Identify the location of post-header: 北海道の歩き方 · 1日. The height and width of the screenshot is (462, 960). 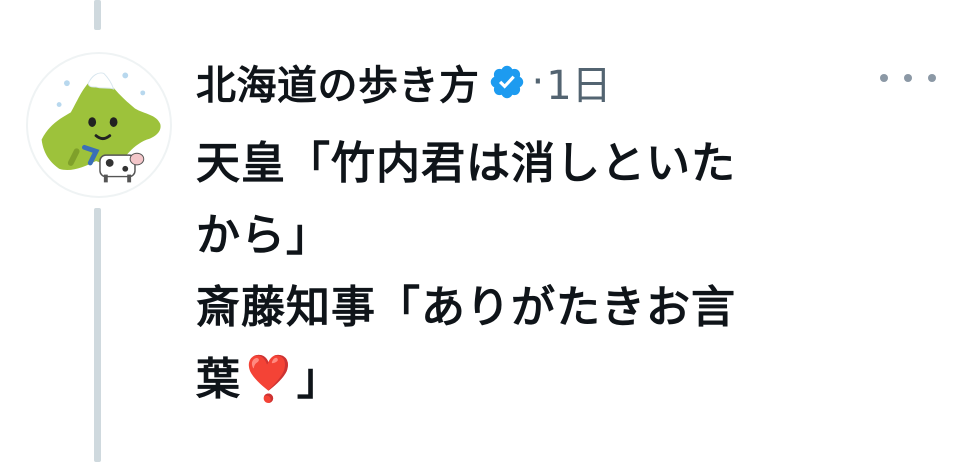
(404, 82).